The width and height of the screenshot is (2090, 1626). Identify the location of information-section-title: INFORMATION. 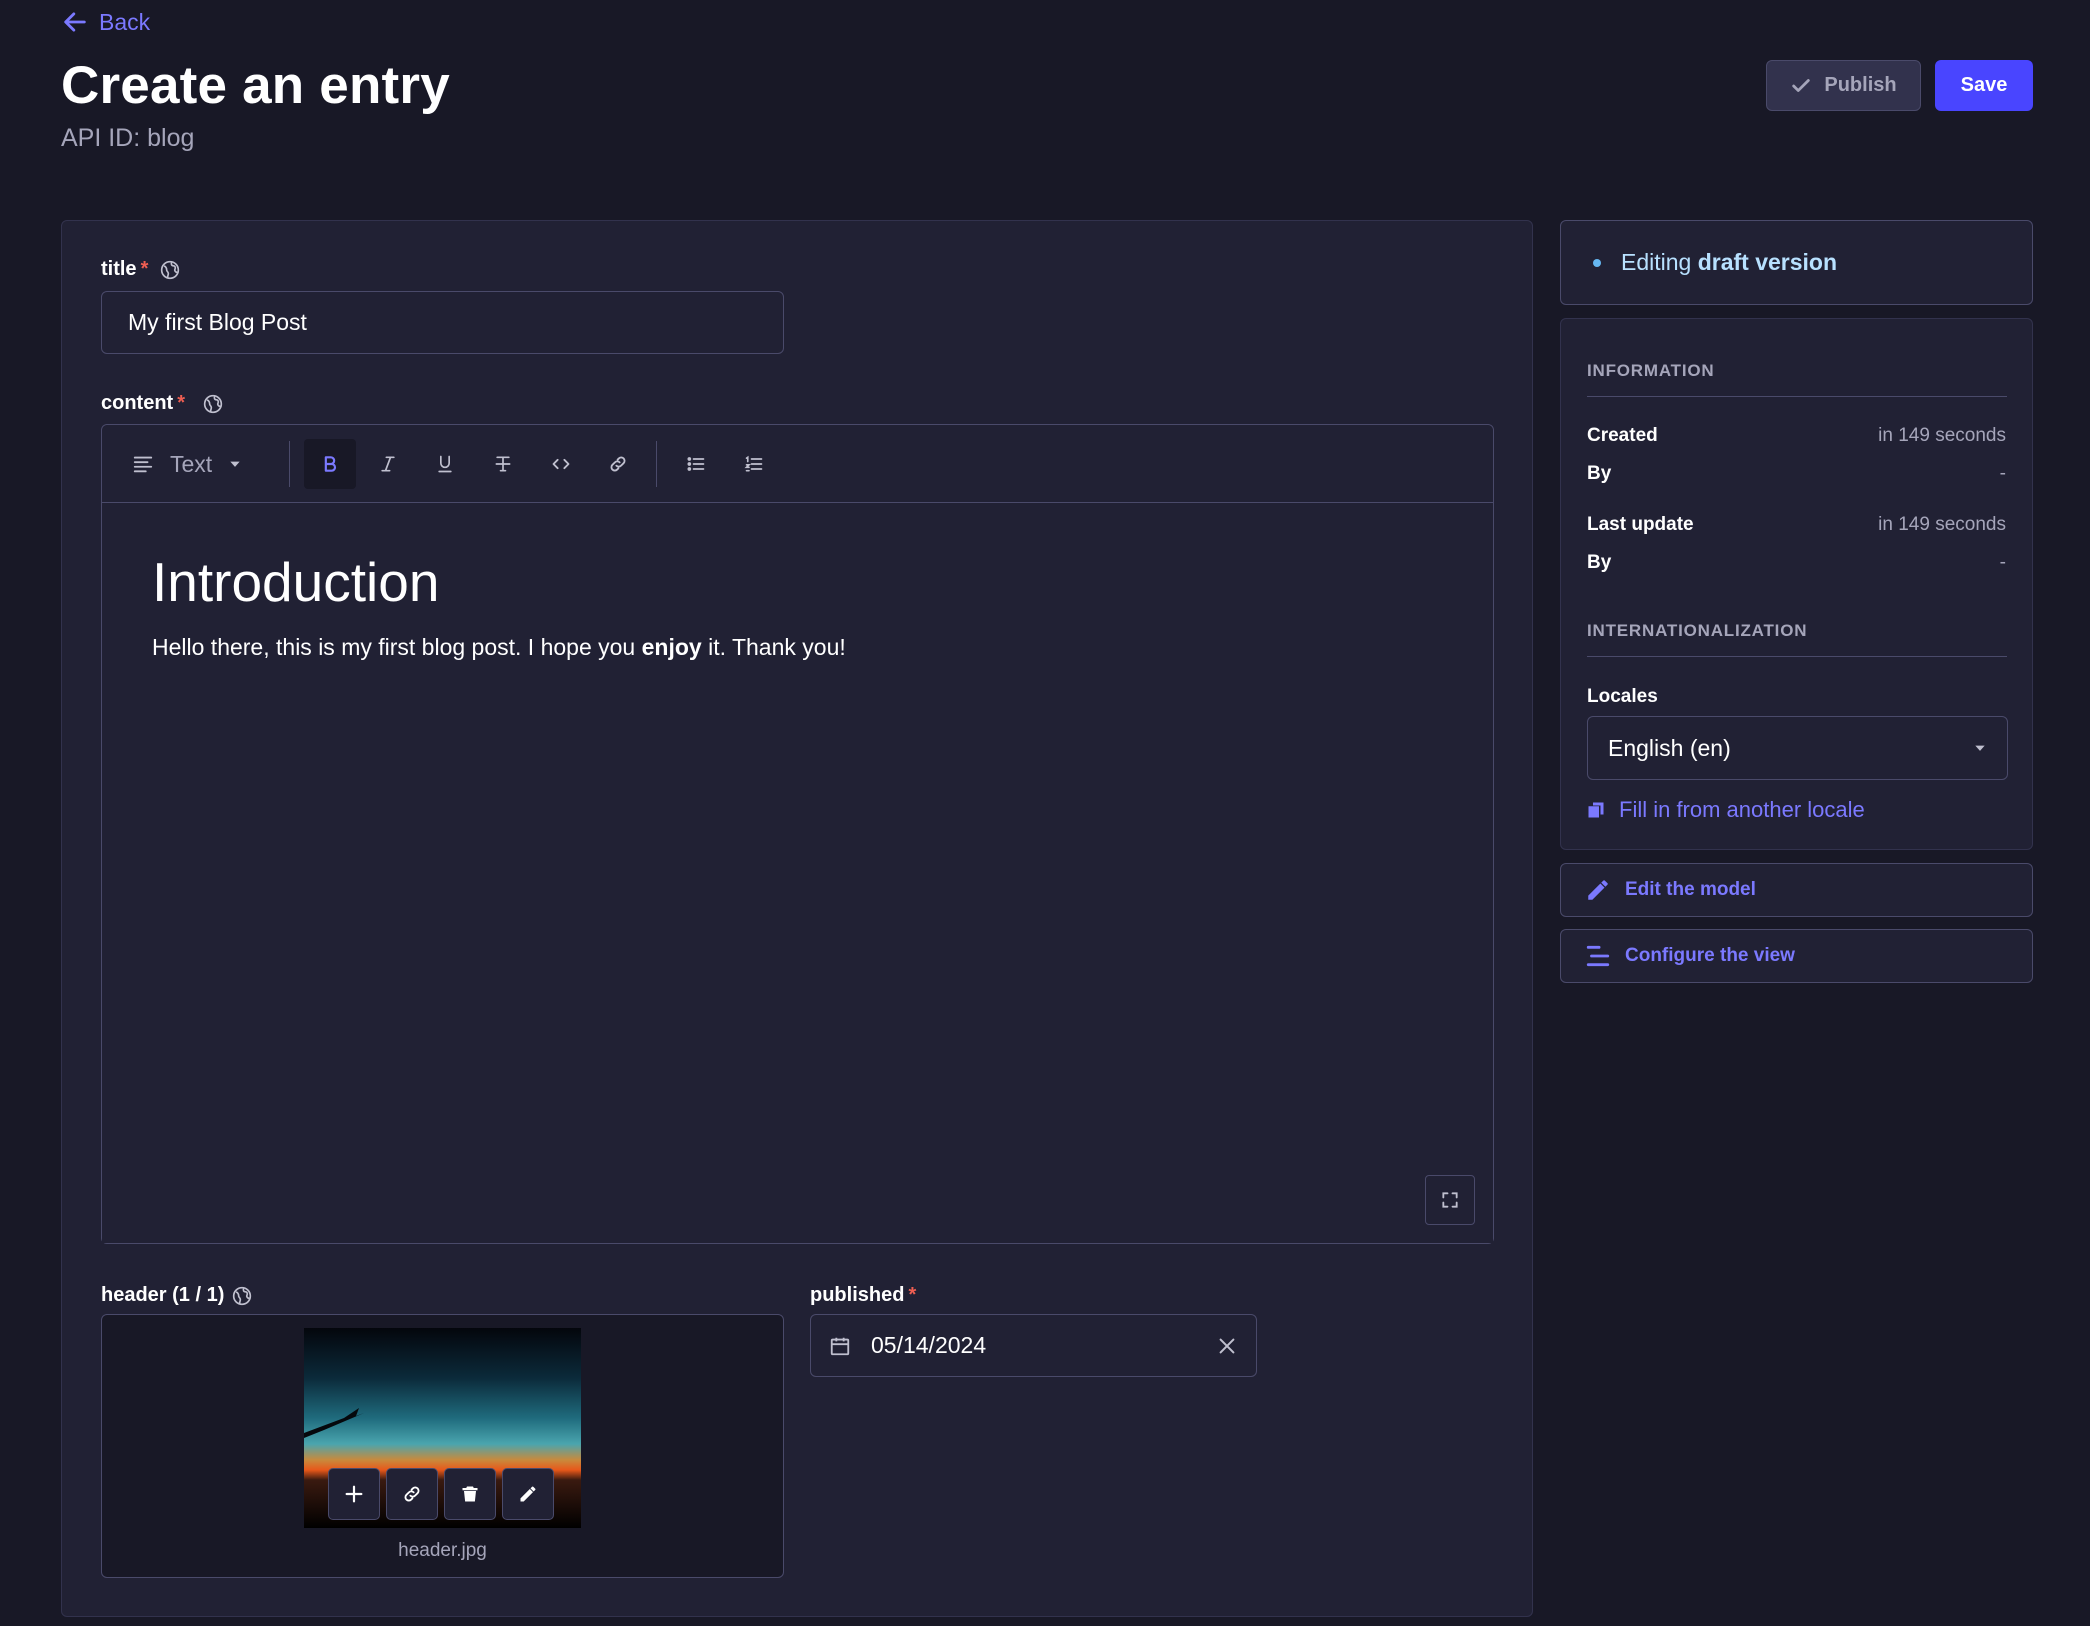
(1651, 370).